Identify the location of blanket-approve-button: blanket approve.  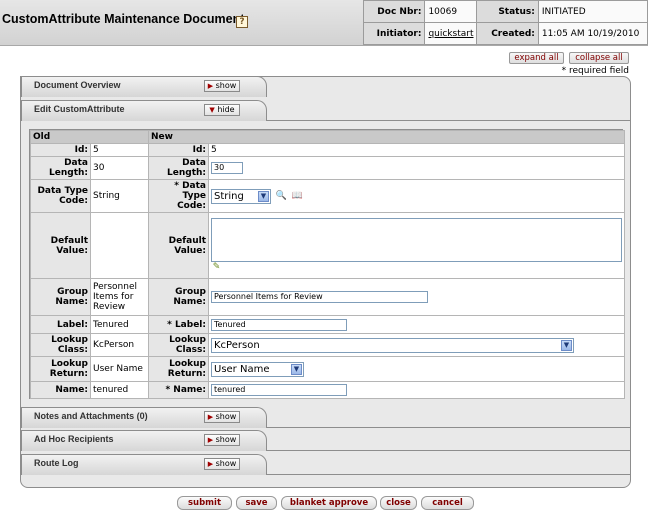
(329, 503).